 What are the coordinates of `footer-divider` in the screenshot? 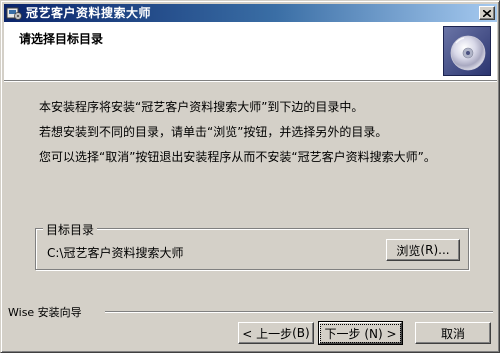 It's located at (299, 312).